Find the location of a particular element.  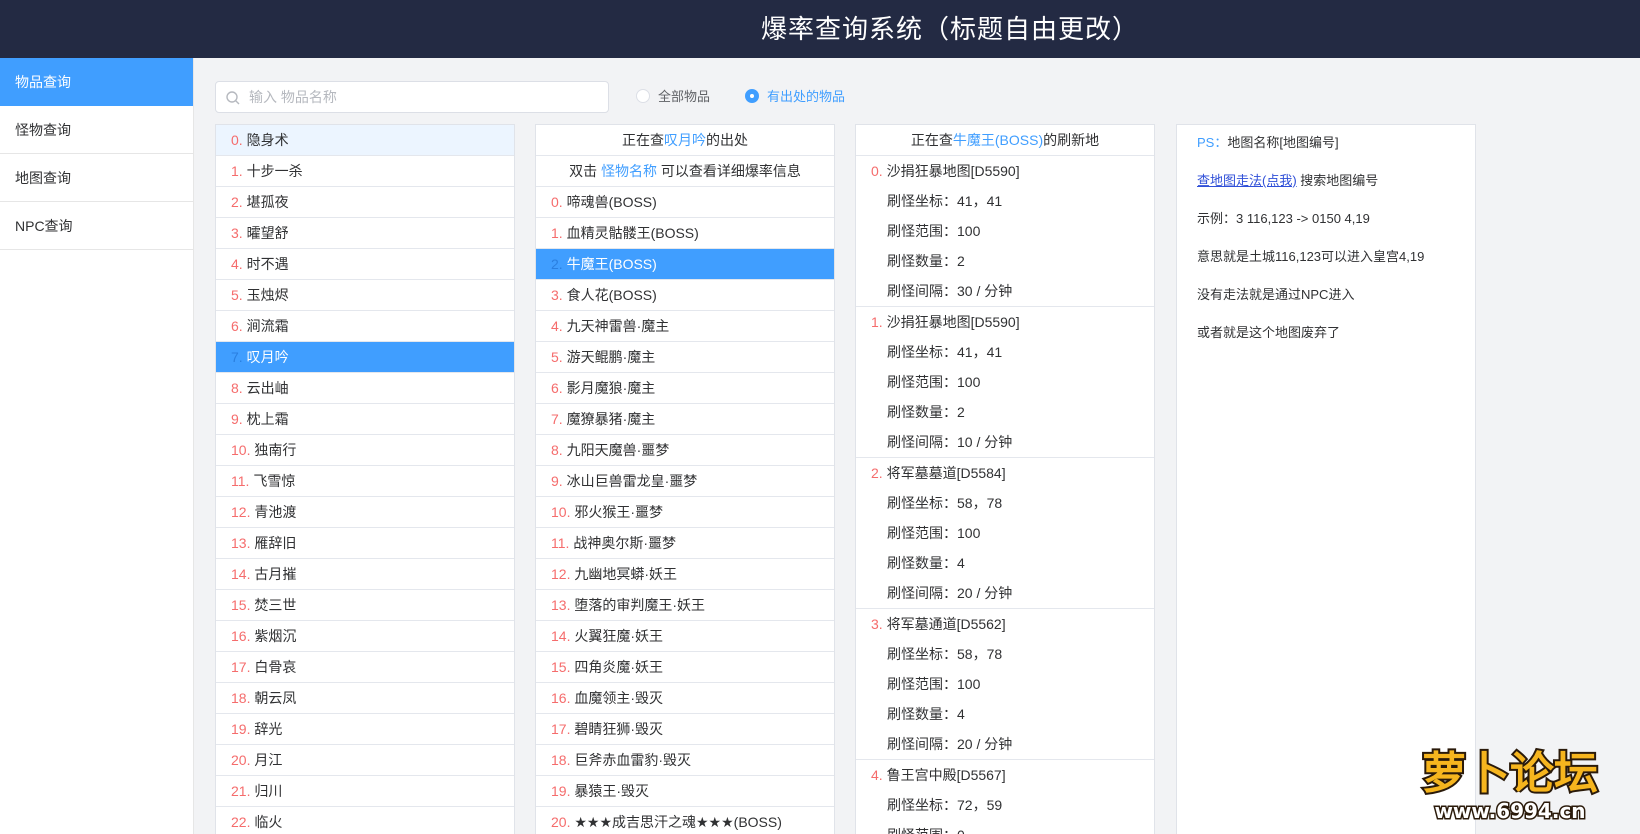

list-item: 12. 九幽地冥蟒·妖王 is located at coordinates (685, 574).